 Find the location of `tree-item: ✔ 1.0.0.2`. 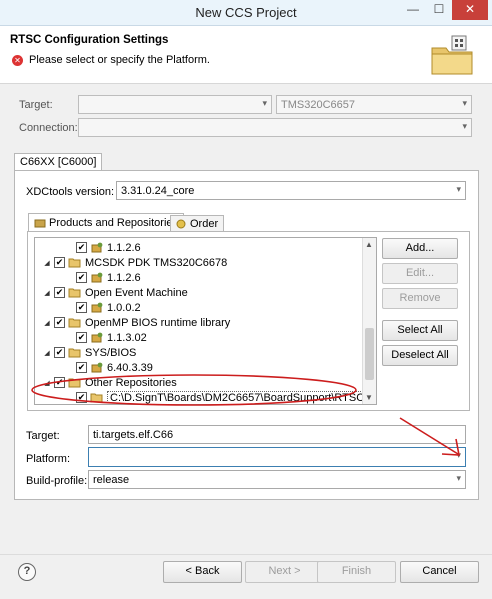

tree-item: ✔ 1.0.0.2 is located at coordinates (103, 307).